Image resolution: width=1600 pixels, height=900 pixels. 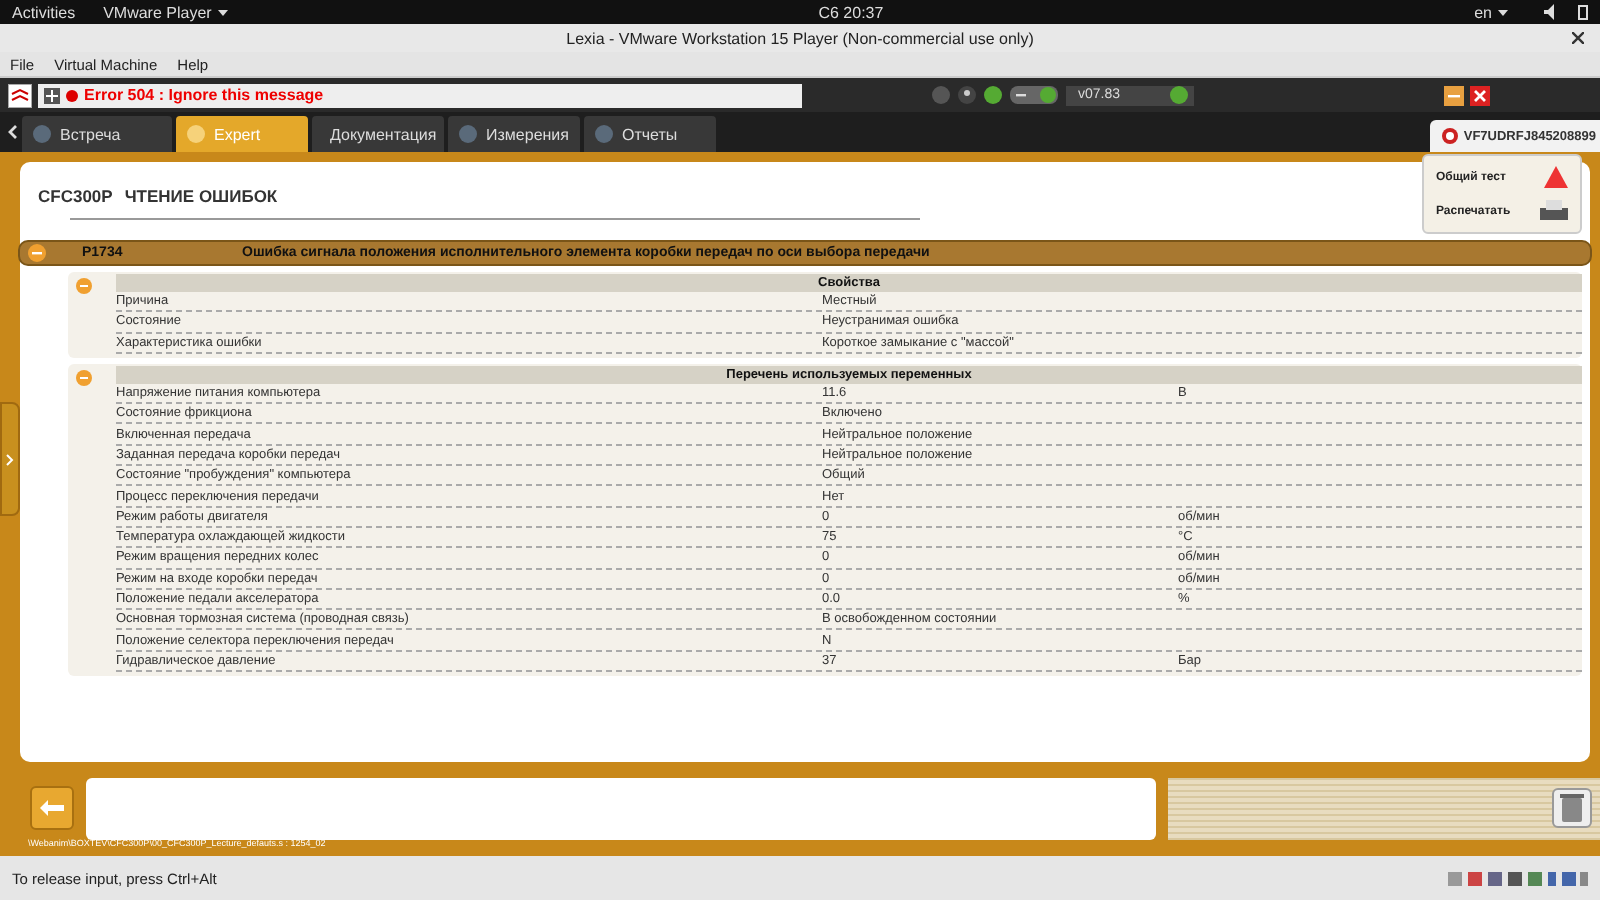 I want to click on arrow-left-icon, so click(x=52, y=808).